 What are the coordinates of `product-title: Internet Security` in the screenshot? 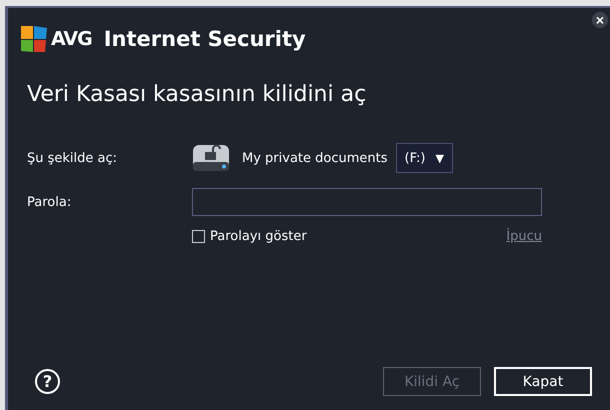 It's located at (205, 39).